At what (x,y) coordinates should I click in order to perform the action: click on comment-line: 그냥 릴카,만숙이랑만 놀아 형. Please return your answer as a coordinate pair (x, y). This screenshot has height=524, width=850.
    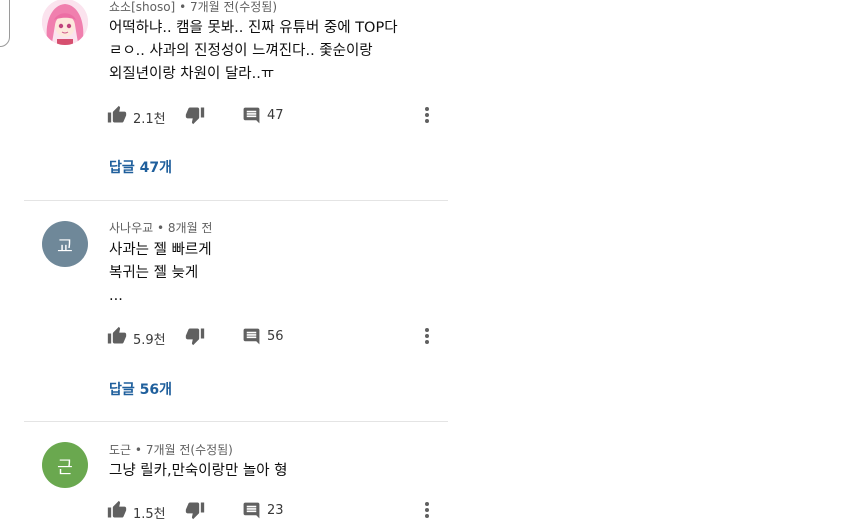
    Looking at the image, I should click on (198, 471).